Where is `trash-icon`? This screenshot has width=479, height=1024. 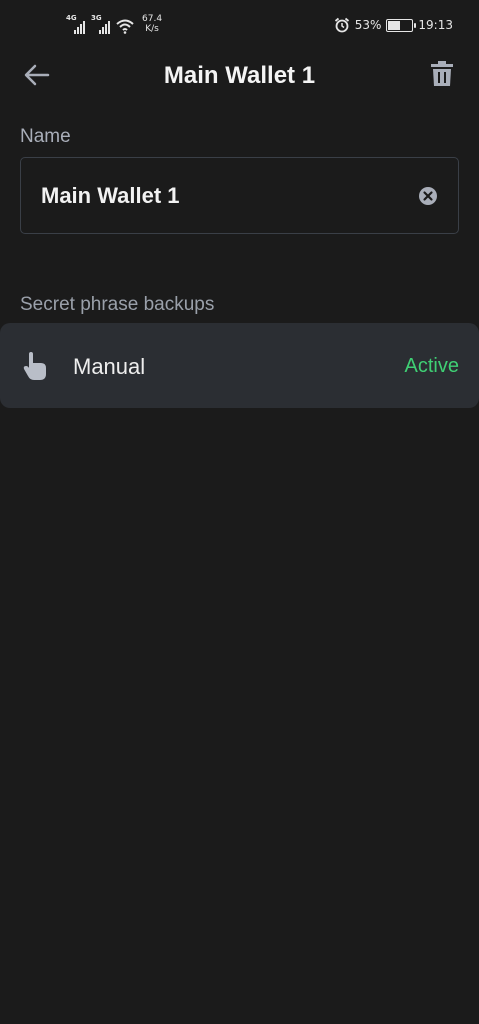 trash-icon is located at coordinates (442, 73).